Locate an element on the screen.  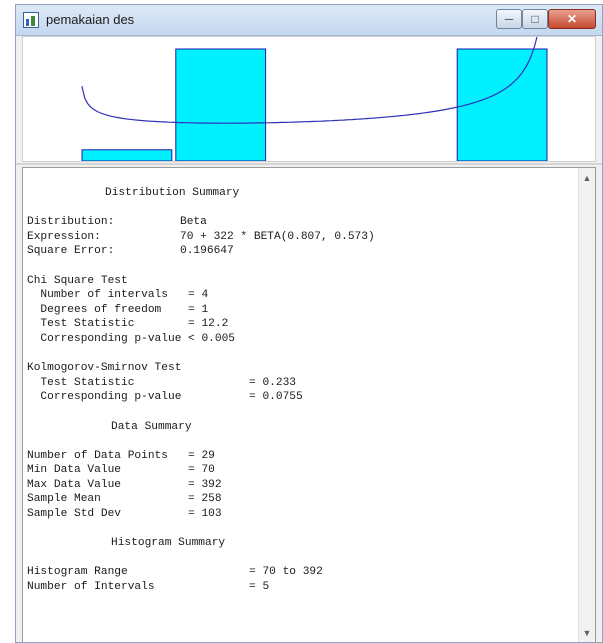
histogram-summary-heading: Histogram Summary is located at coordinates (168, 543).